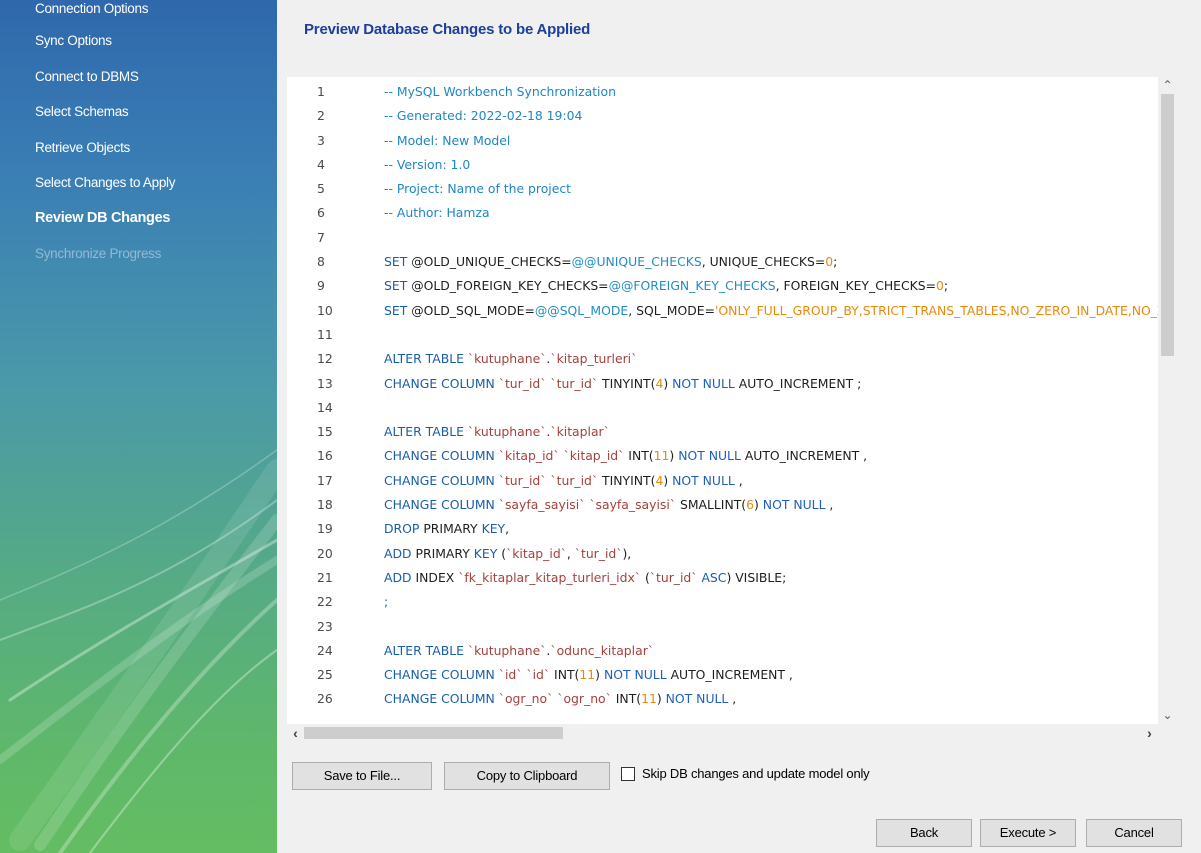  I want to click on code-token: `sayfa_sayisi`, so click(542, 505).